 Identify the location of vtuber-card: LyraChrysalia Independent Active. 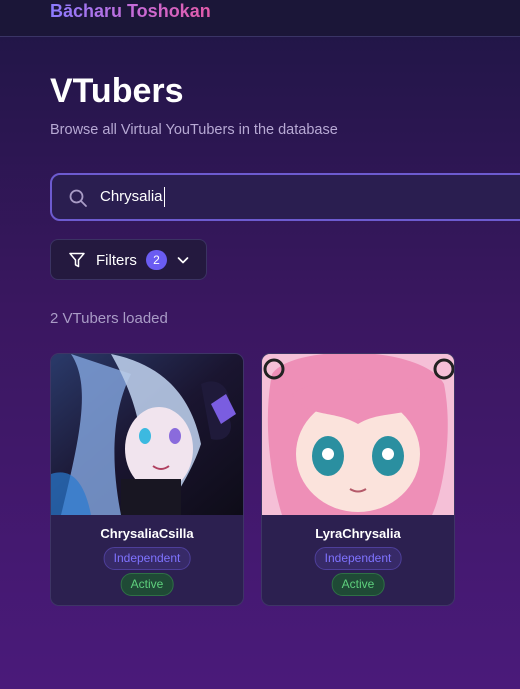
(358, 479).